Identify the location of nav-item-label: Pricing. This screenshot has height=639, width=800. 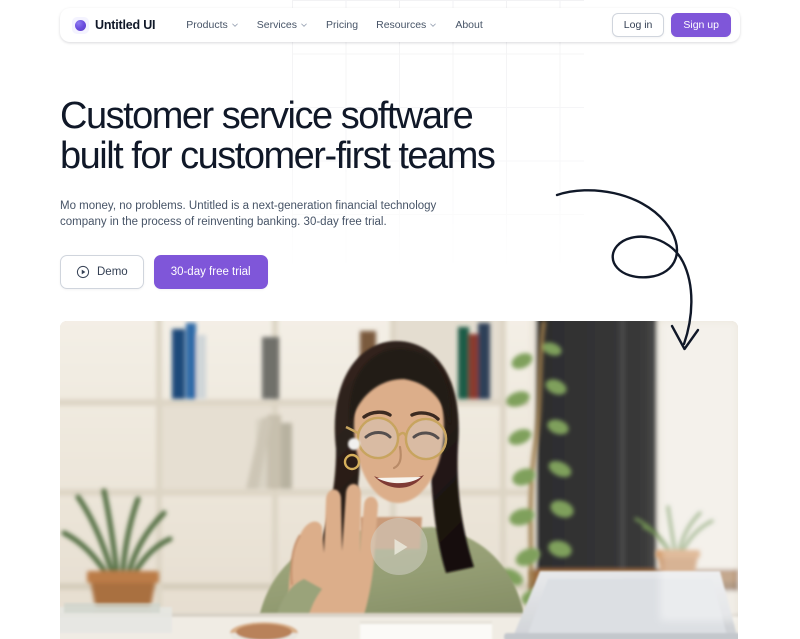
(342, 25).